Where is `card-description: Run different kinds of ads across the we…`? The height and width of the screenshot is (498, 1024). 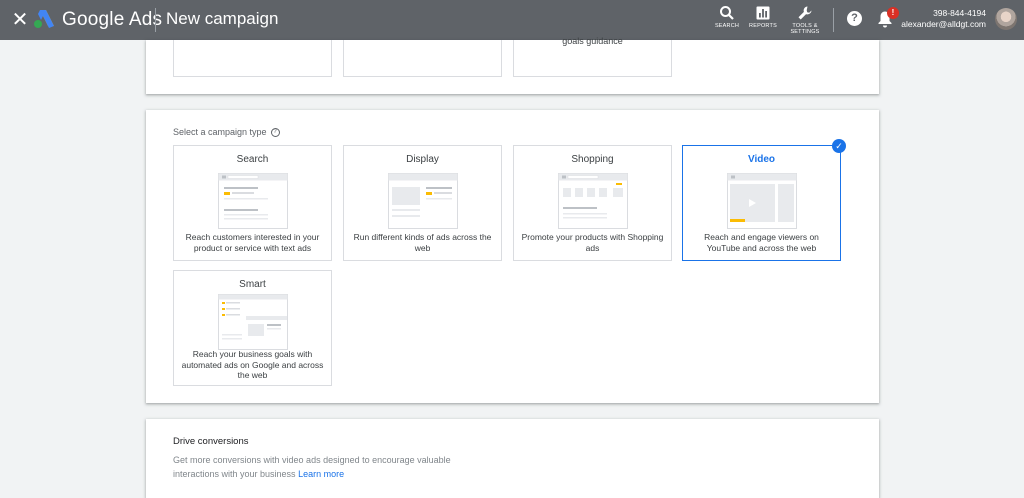
card-description: Run different kinds of ads across the we… is located at coordinates (422, 242).